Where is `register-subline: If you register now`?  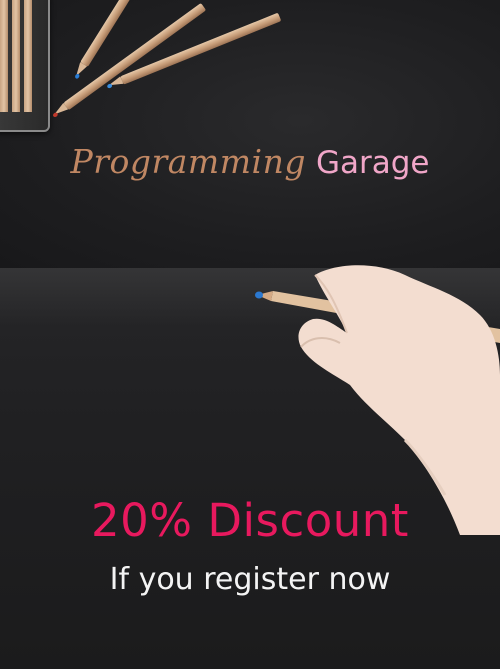 register-subline: If you register now is located at coordinates (250, 579).